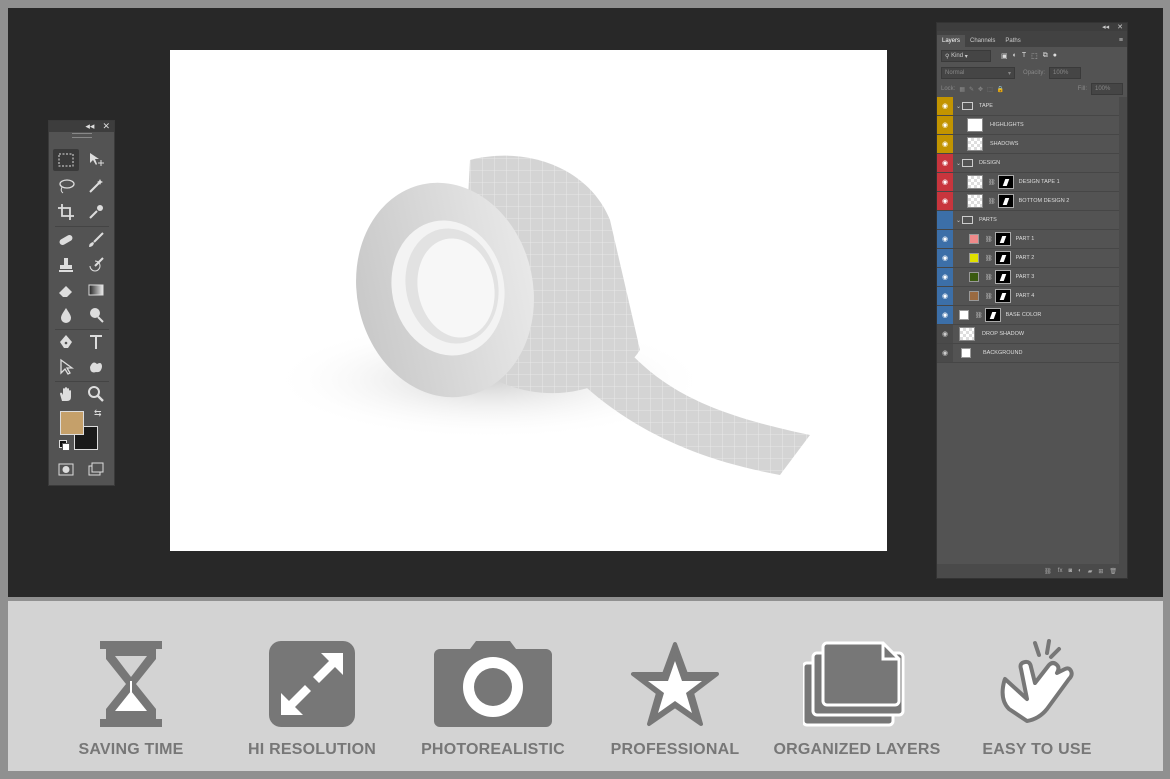  Describe the element at coordinates (96, 160) in the screenshot. I see `move-tool-button` at that location.